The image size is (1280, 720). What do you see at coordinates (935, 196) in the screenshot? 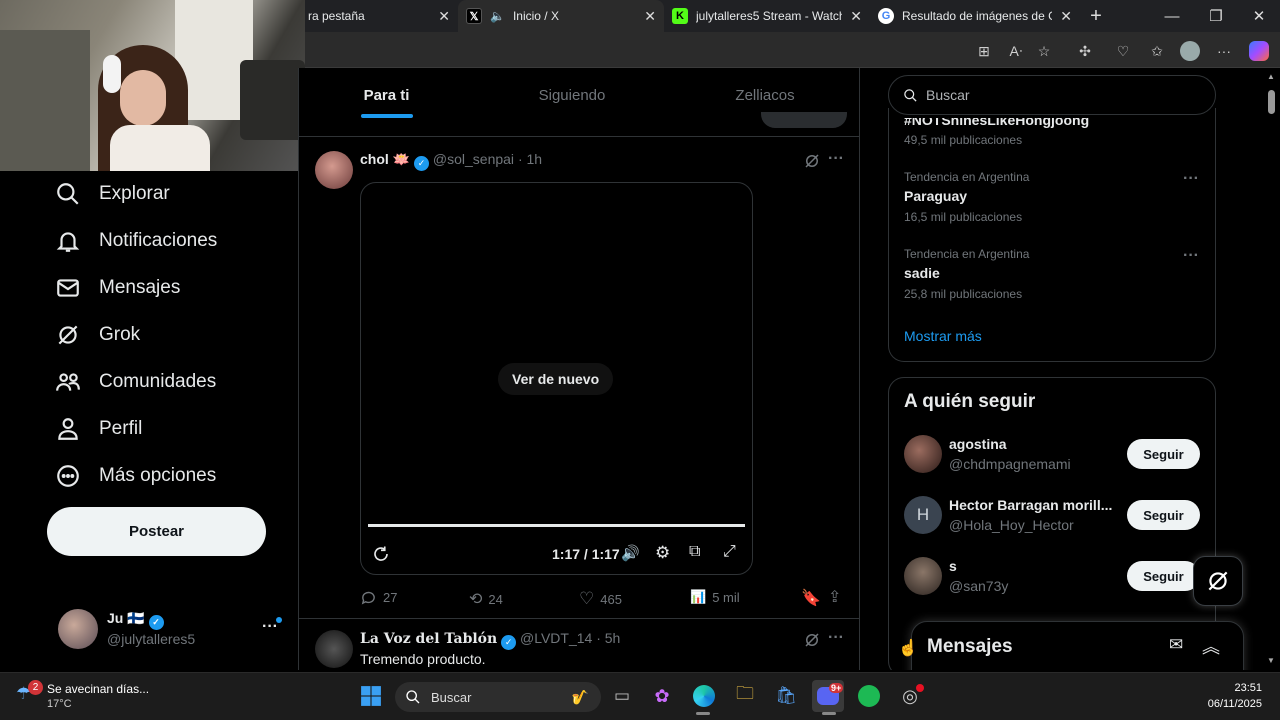
I see `trend-name: Paraguay` at bounding box center [935, 196].